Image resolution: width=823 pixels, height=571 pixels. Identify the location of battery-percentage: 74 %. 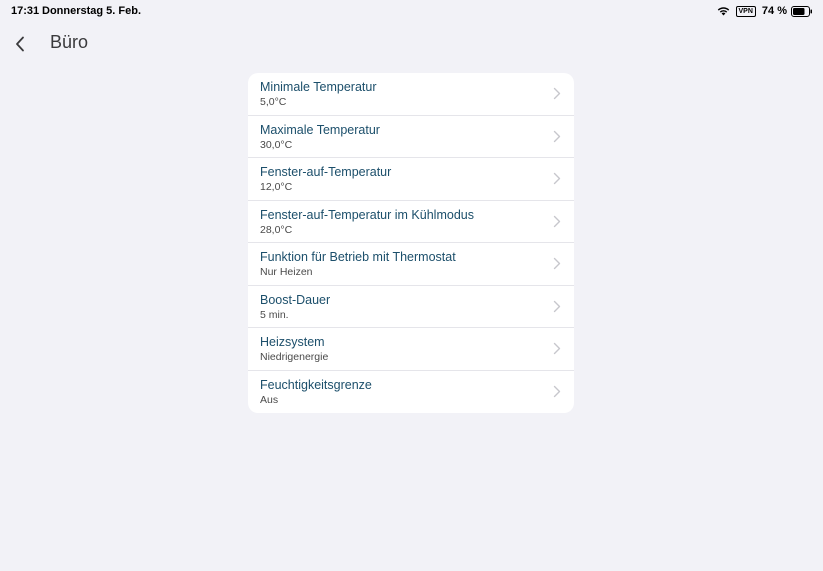
(774, 11).